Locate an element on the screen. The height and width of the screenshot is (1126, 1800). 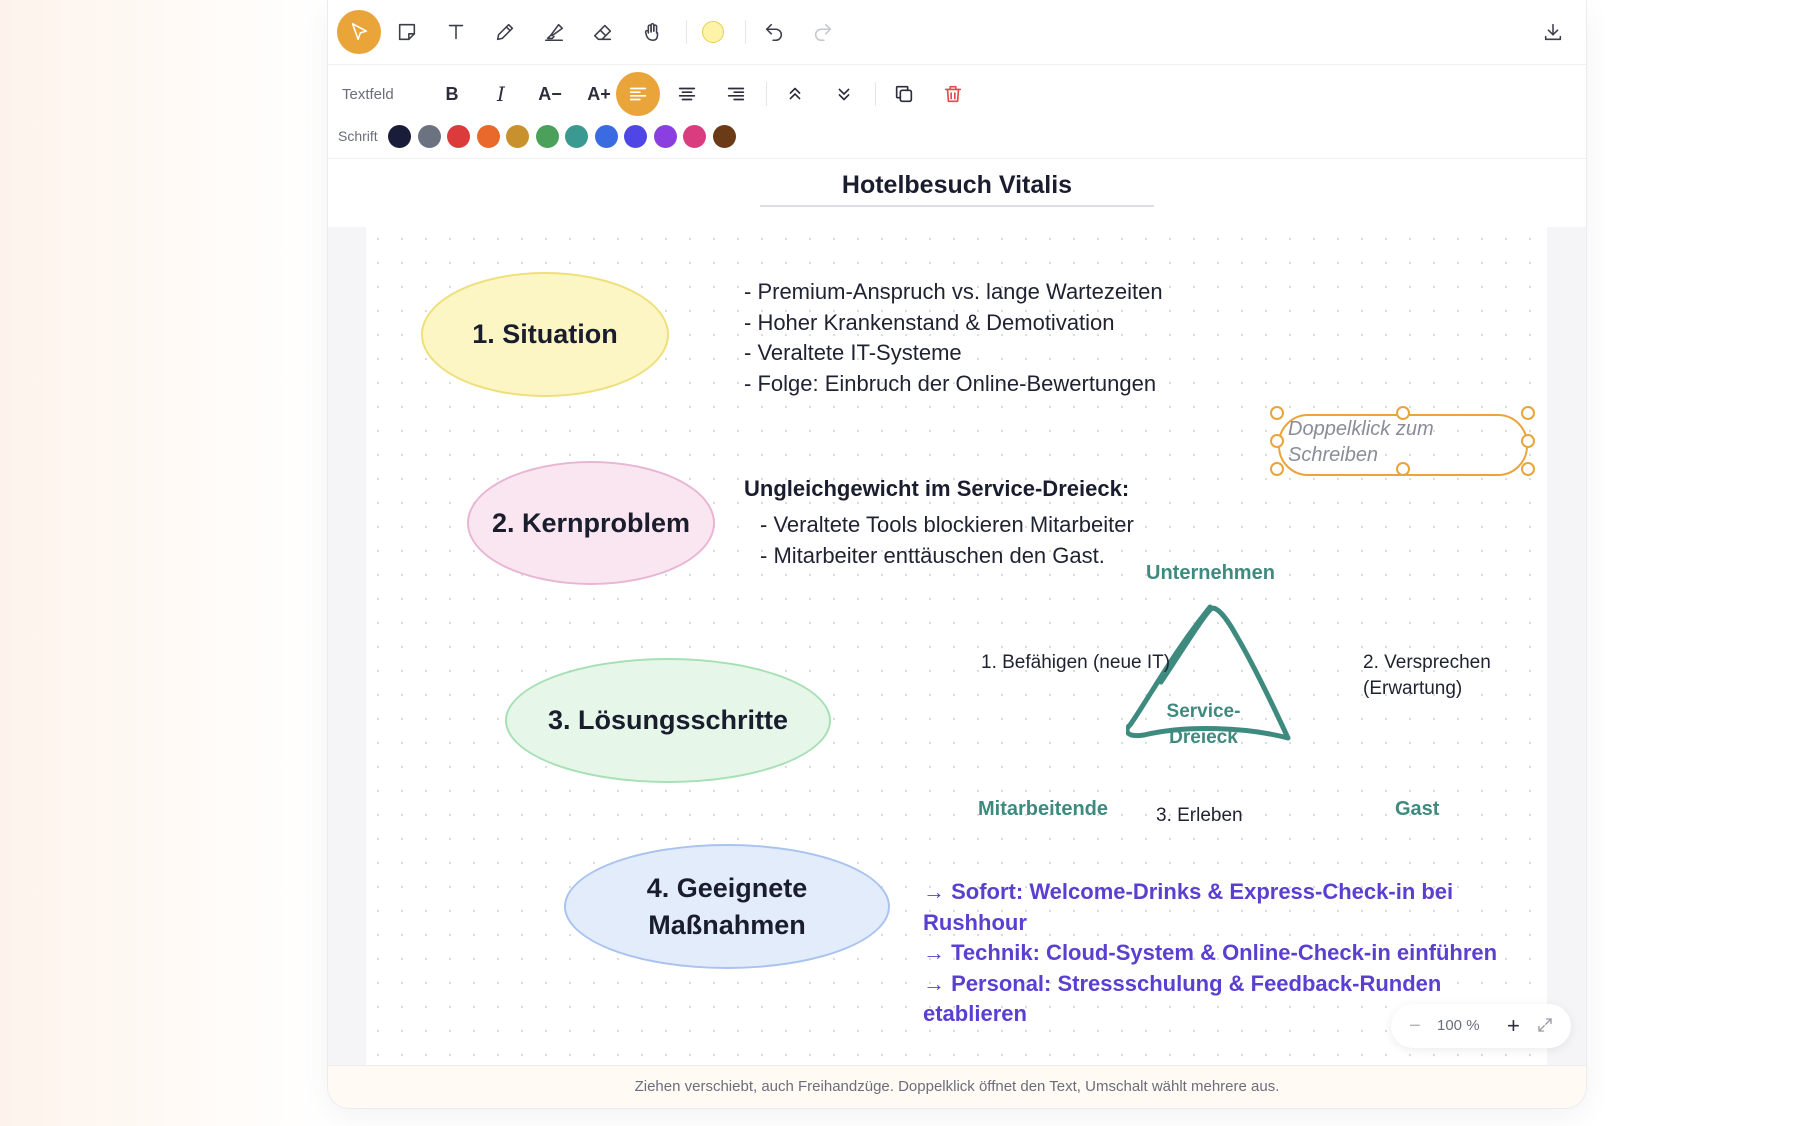
ellipse-loesungsschritte: 3. Lösungsschritte is located at coordinates (668, 720).